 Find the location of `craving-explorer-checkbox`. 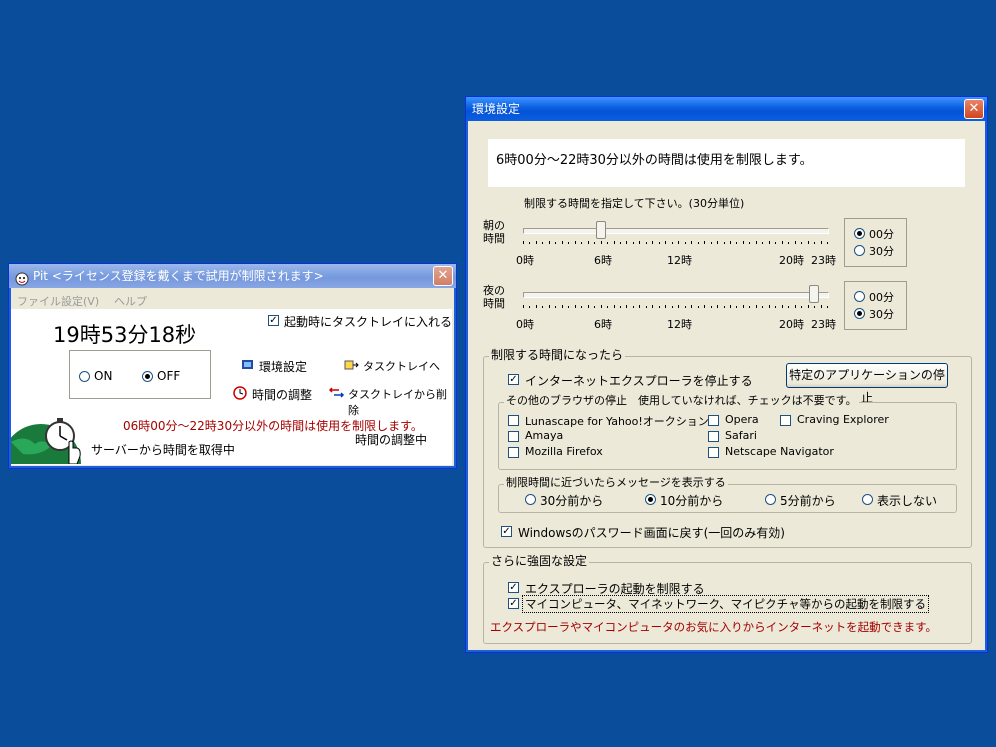

craving-explorer-checkbox is located at coordinates (785, 420).